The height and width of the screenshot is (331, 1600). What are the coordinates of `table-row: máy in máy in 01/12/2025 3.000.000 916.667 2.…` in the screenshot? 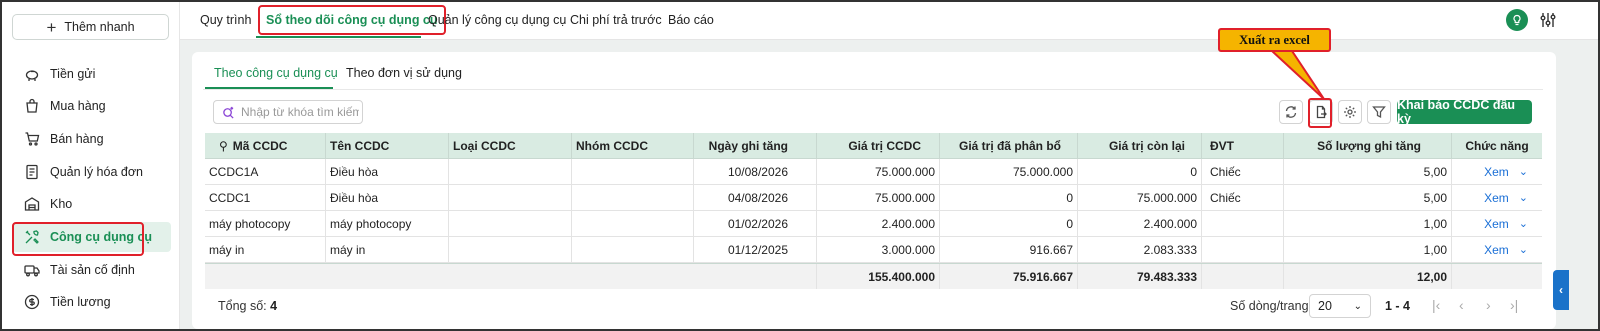 It's located at (873, 250).